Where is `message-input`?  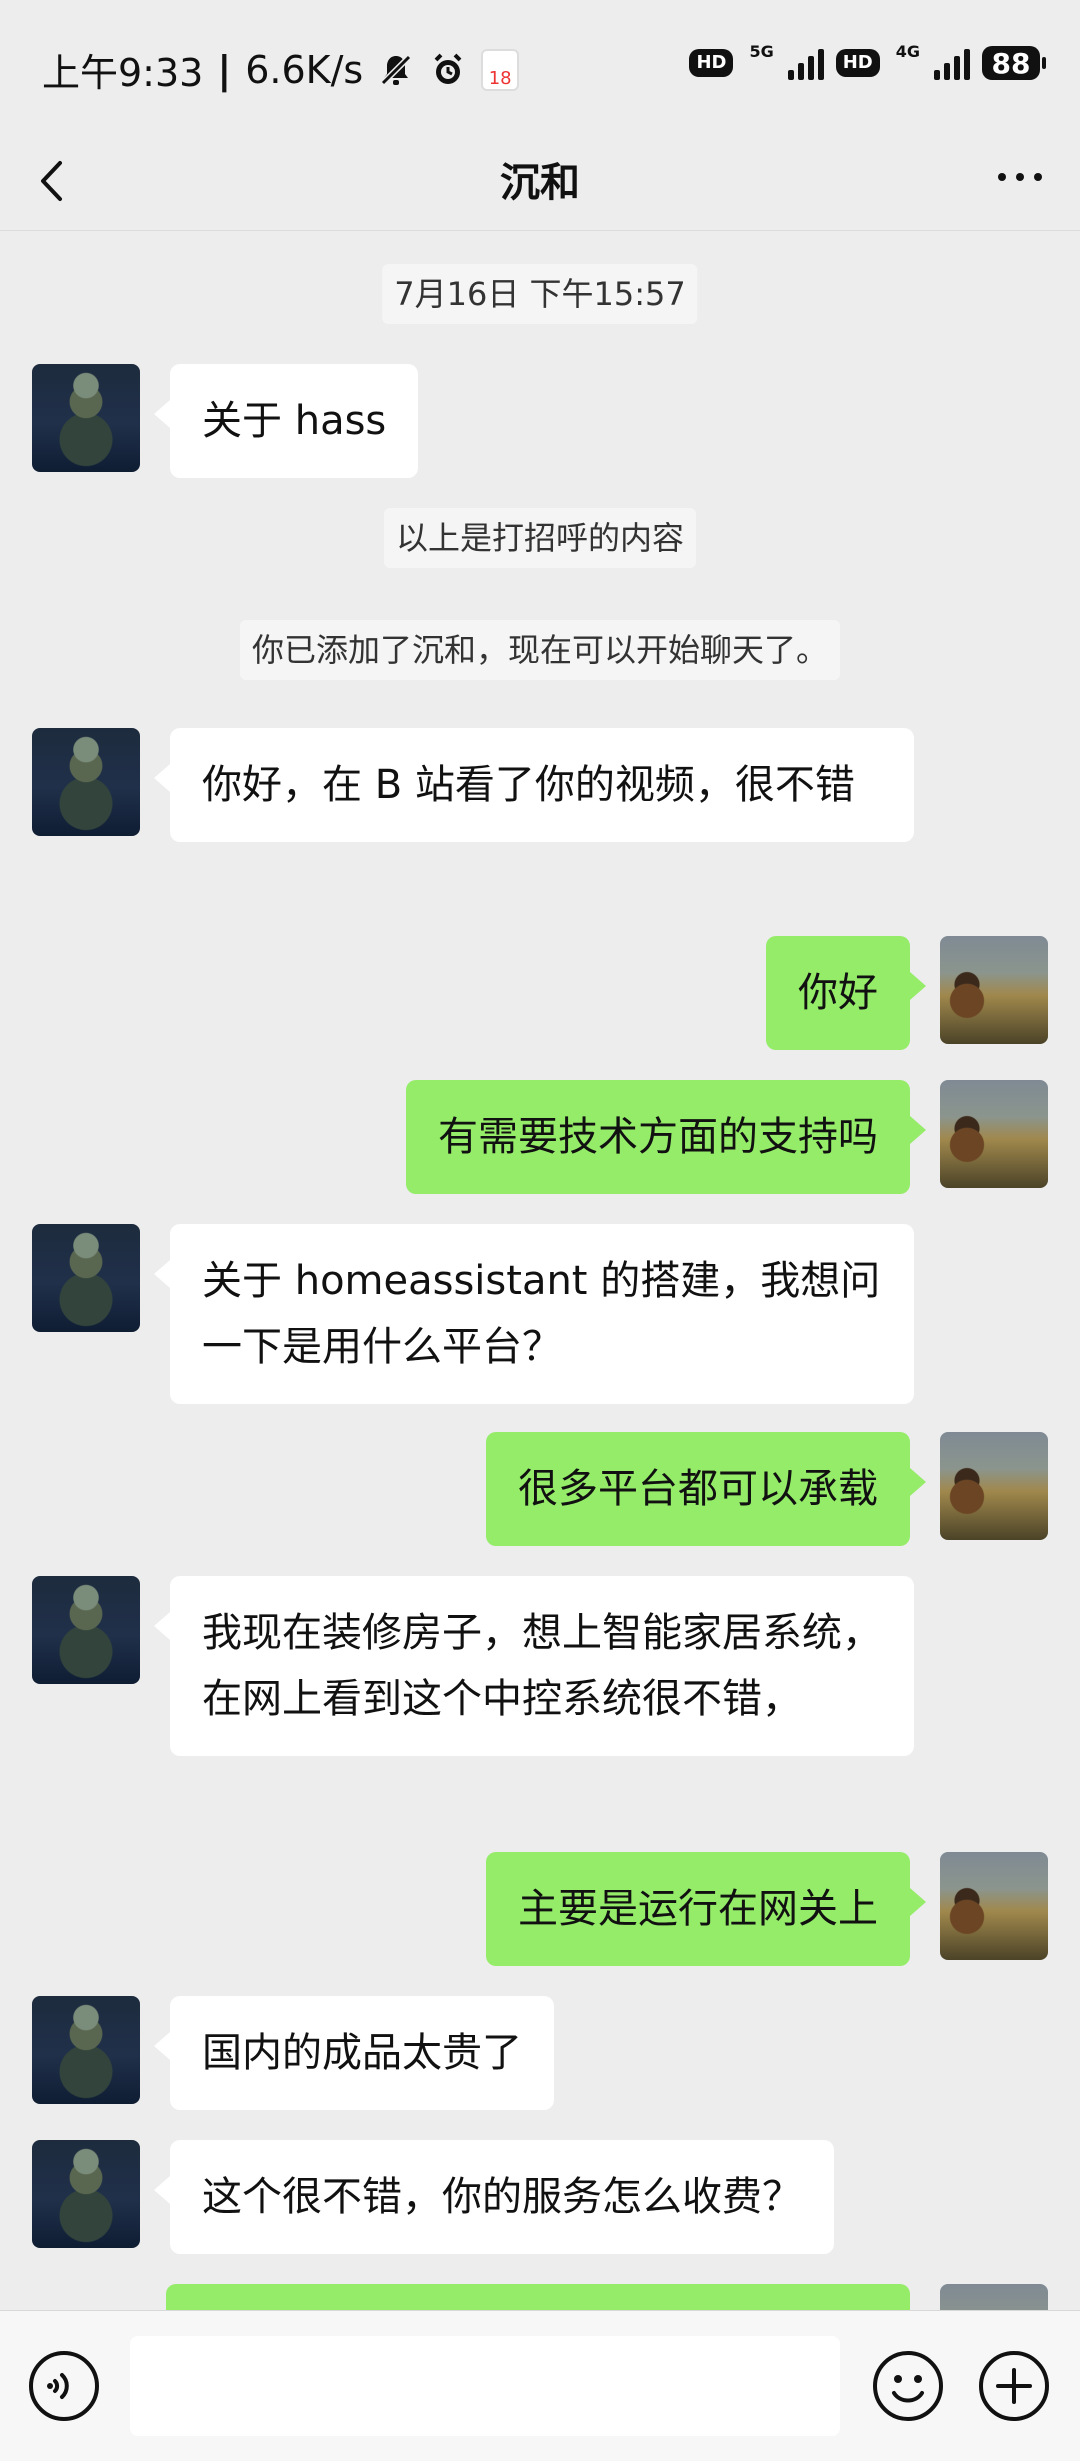 message-input is located at coordinates (485, 2386).